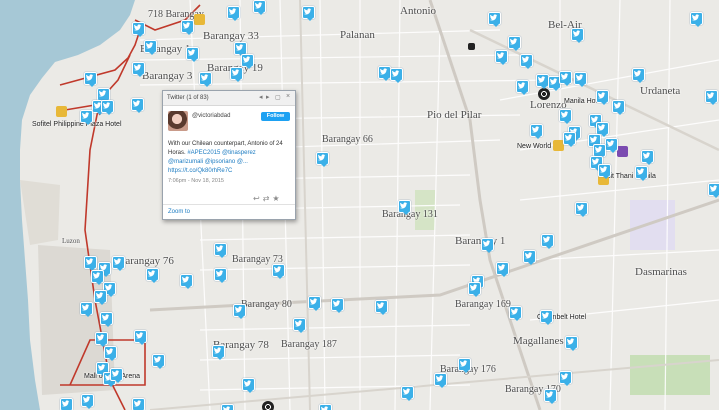 This screenshot has width=719, height=410. I want to click on poi-sofitel: Sofitel Philippine Plaza Hotel, so click(77, 124).